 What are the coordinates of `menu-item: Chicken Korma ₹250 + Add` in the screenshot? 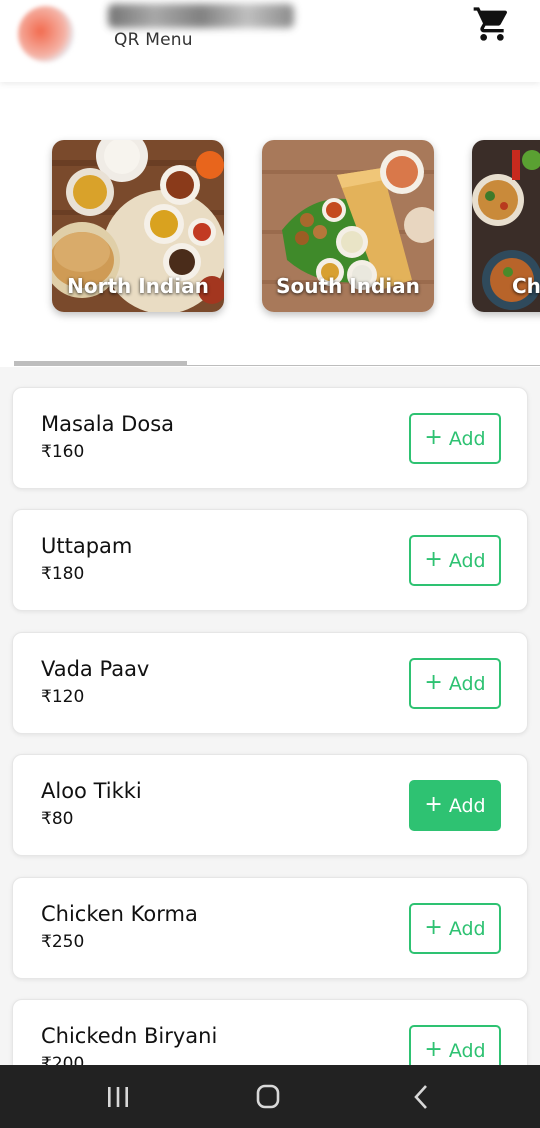 It's located at (270, 928).